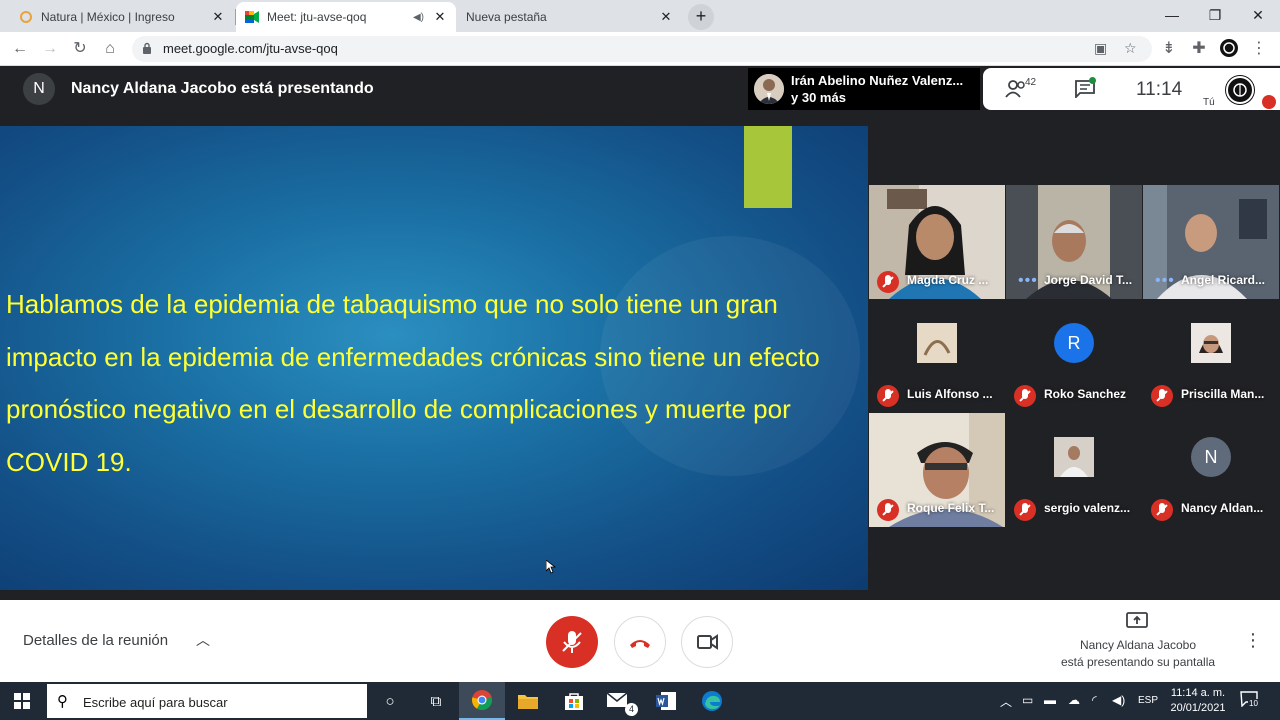 The height and width of the screenshot is (720, 1280). What do you see at coordinates (203, 640) in the screenshot?
I see `chevron-up-icon: ︿` at bounding box center [203, 640].